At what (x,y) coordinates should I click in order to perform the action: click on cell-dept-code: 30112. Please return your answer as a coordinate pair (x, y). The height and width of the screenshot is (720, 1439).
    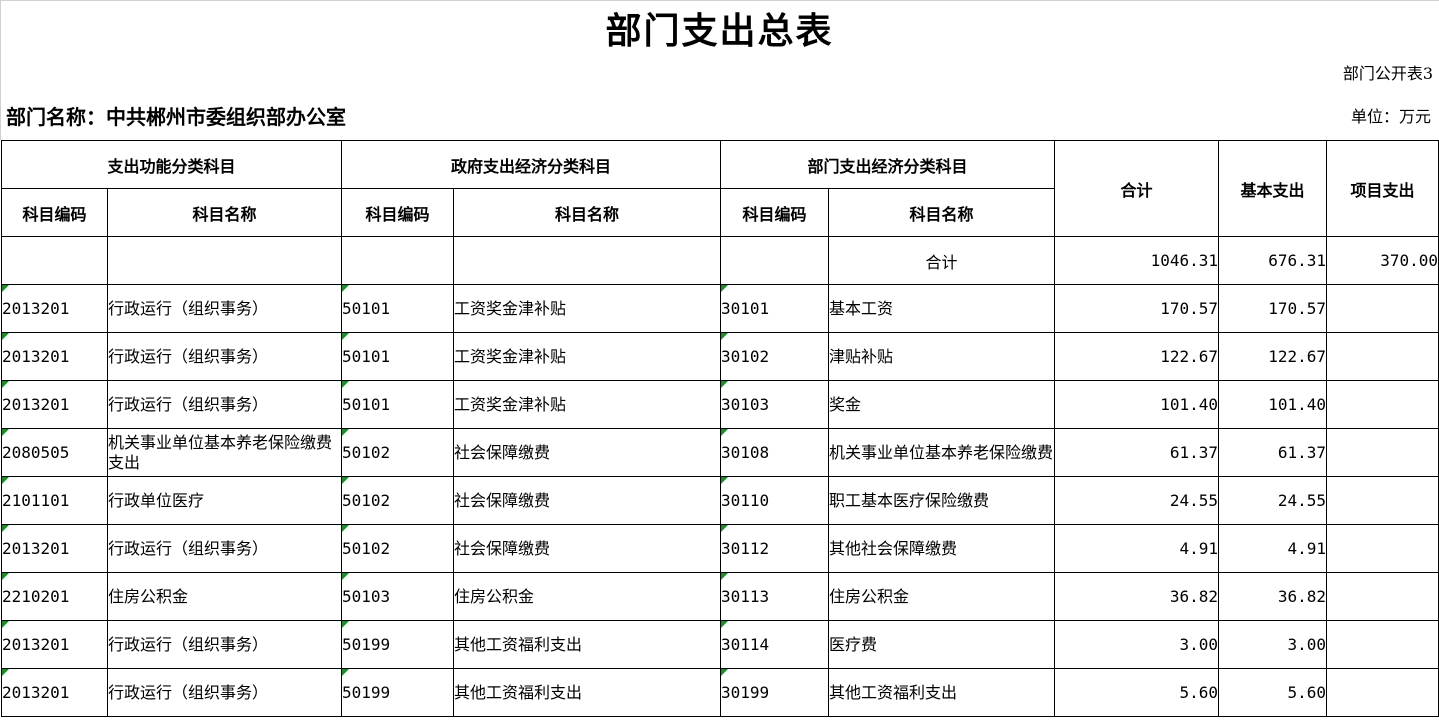
    Looking at the image, I should click on (774, 548).